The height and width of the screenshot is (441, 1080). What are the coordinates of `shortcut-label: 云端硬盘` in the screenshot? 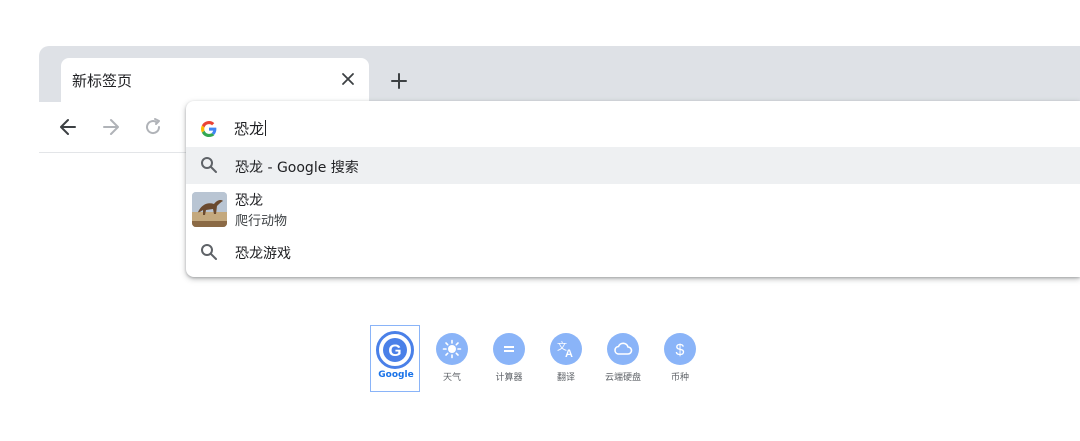 It's located at (622, 378).